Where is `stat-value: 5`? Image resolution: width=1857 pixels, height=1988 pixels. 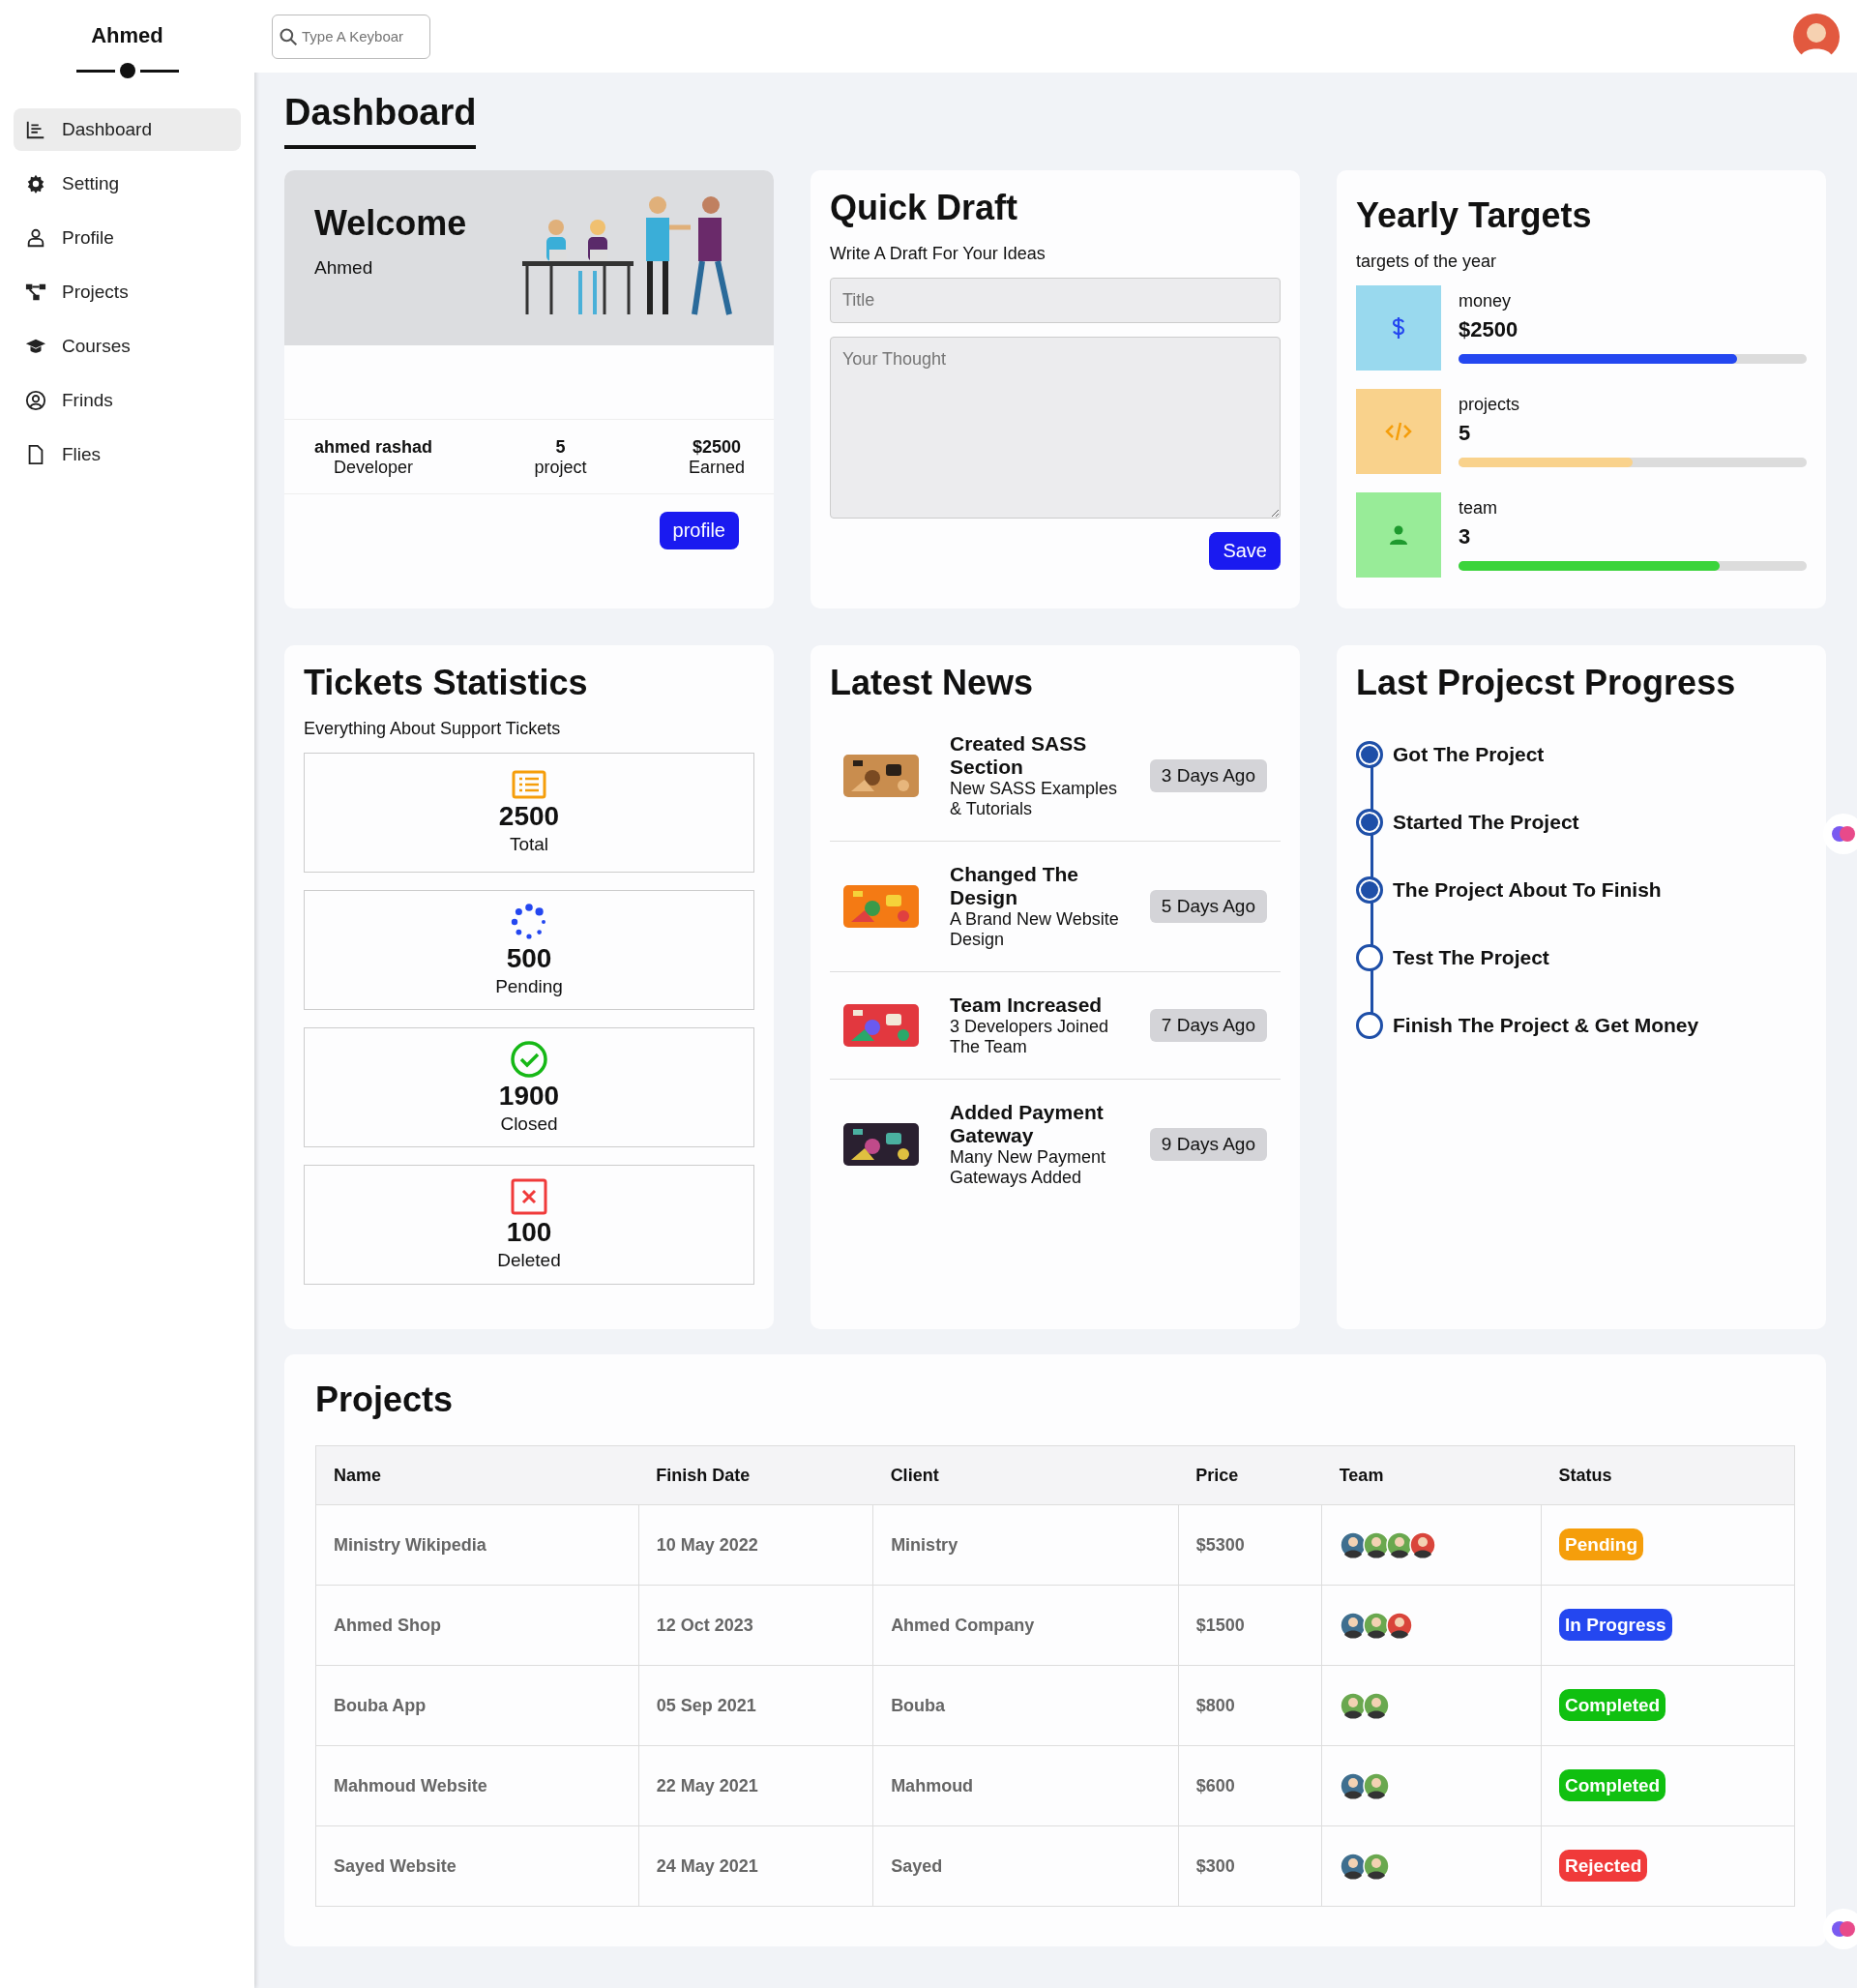 stat-value: 5 is located at coordinates (560, 447).